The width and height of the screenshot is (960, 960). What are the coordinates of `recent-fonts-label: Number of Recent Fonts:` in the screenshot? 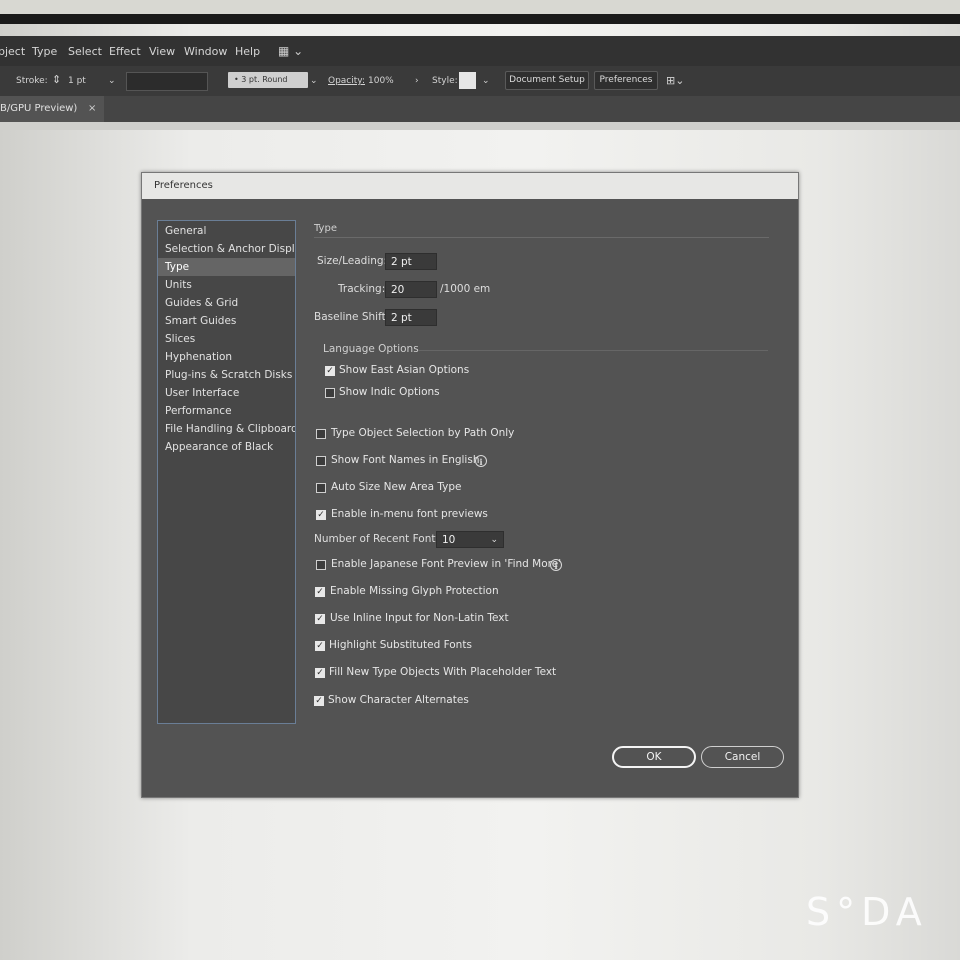 It's located at (379, 539).